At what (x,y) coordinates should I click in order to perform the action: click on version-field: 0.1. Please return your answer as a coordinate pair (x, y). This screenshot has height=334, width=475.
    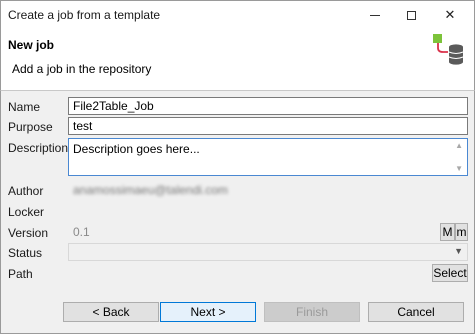
    Looking at the image, I should click on (253, 232).